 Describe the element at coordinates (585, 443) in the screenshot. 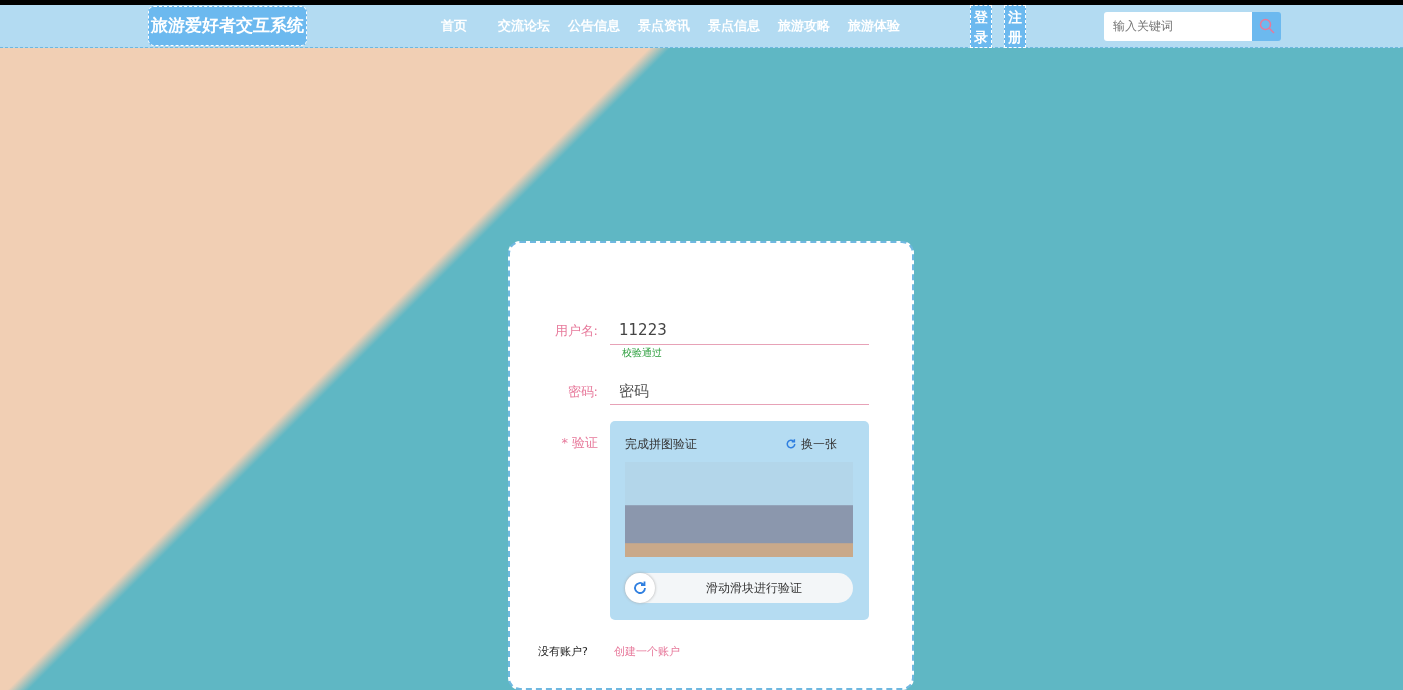

I see `field-label: 验证` at that location.